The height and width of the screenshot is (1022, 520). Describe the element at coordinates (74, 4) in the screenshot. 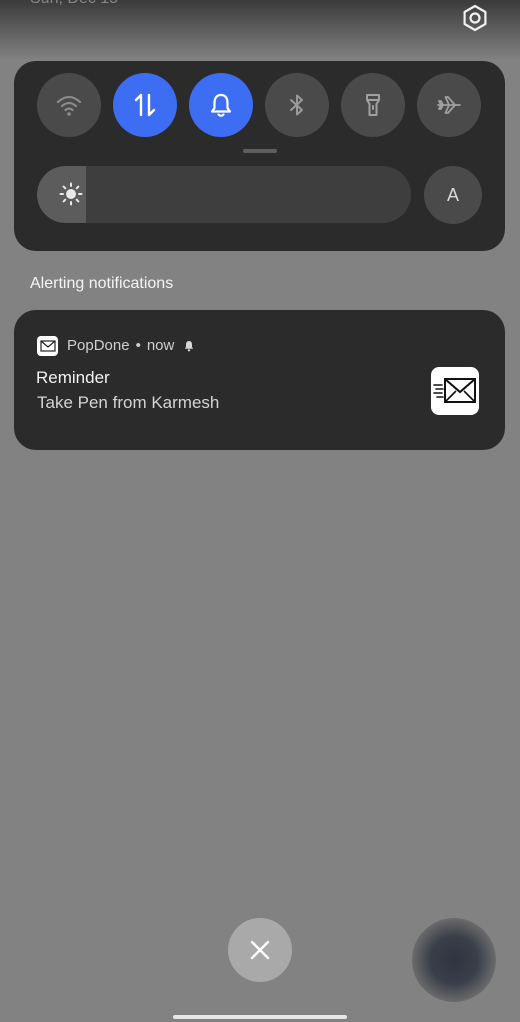

I see `status-date: Sun, Dec 15` at that location.